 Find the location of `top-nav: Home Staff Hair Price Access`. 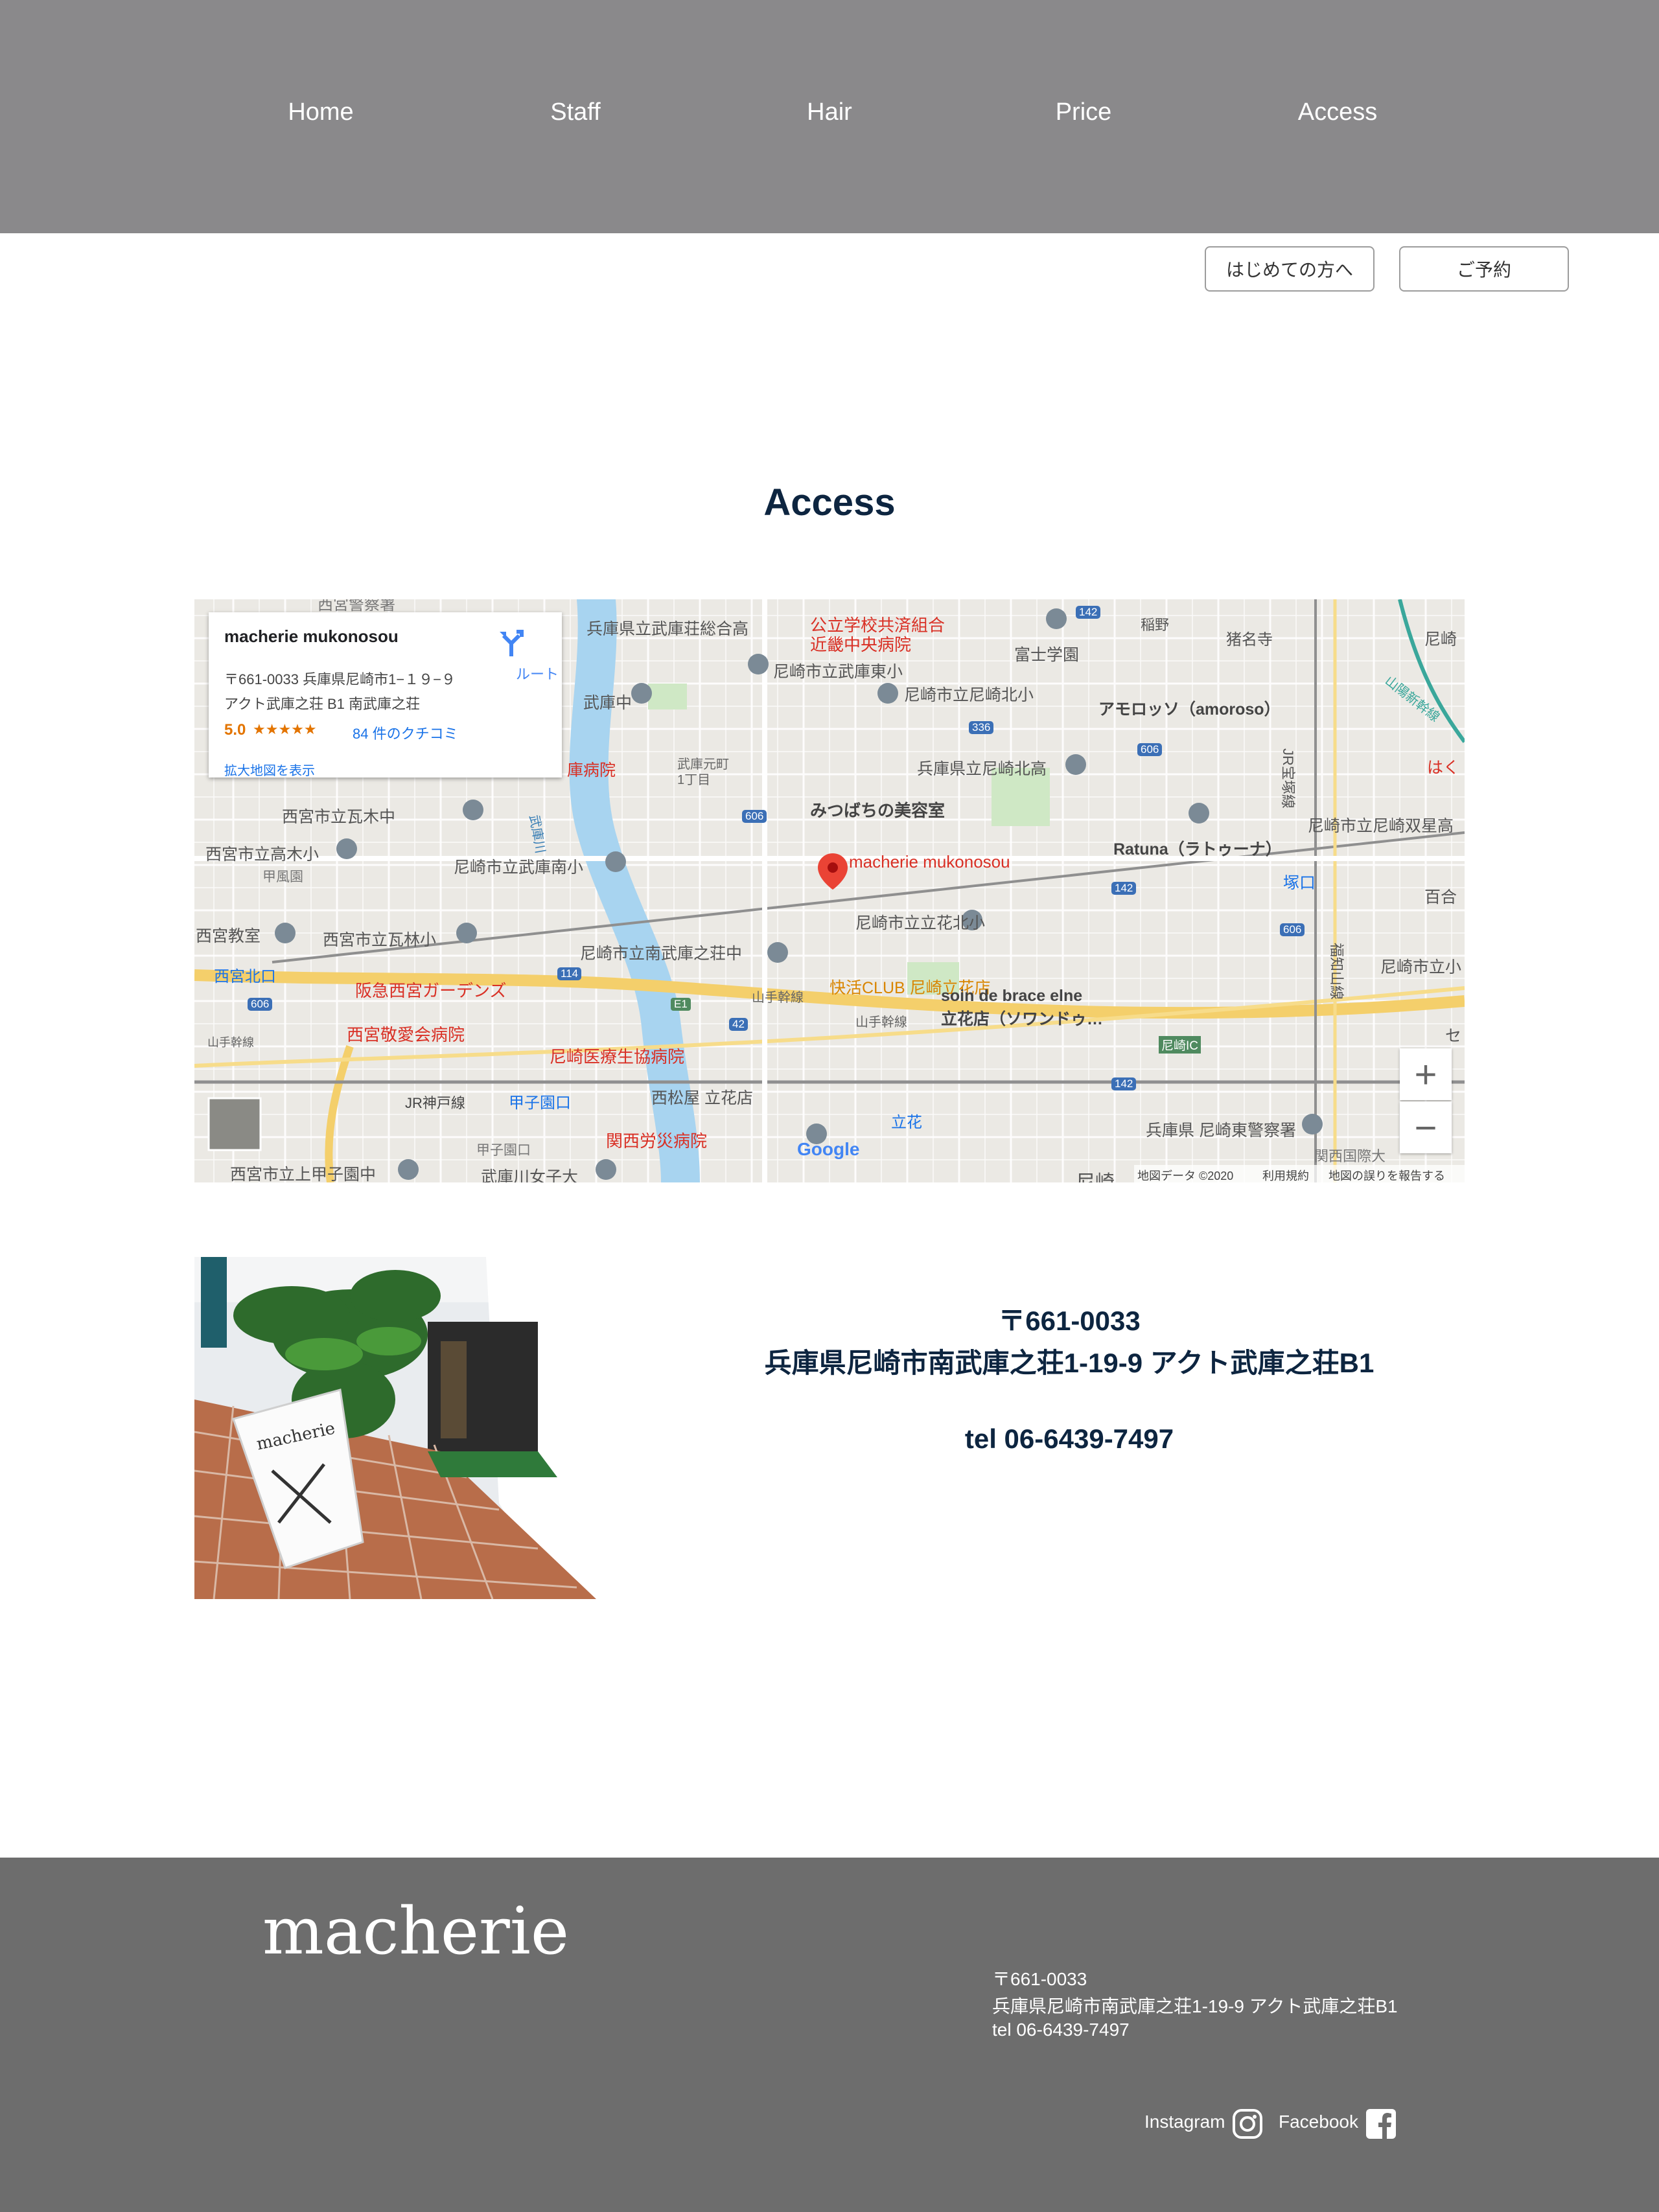

top-nav: Home Staff Hair Price Access is located at coordinates (829, 116).